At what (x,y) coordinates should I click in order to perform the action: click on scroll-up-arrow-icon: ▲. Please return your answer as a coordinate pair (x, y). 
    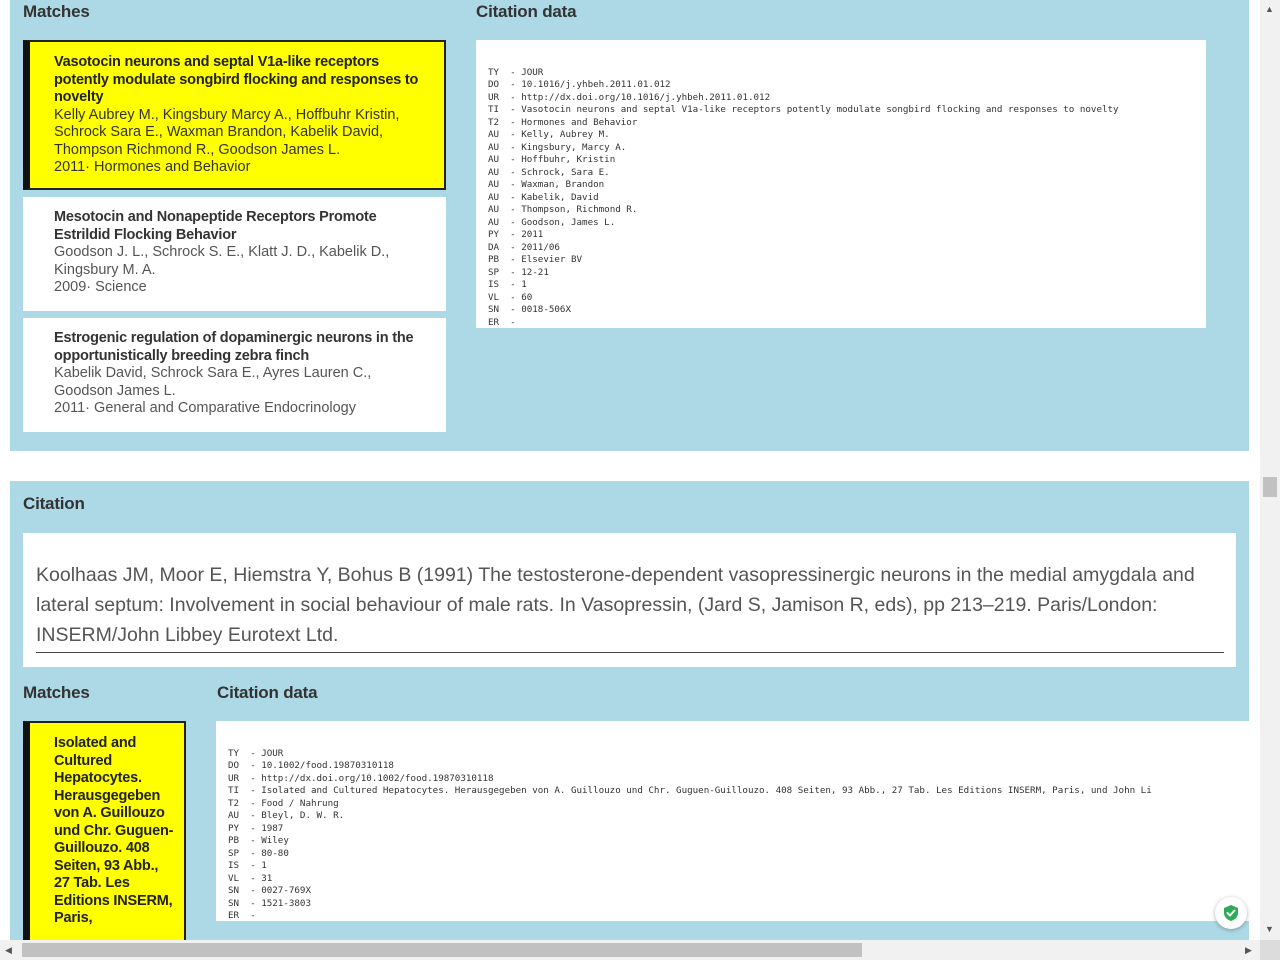
    Looking at the image, I should click on (1269, 9).